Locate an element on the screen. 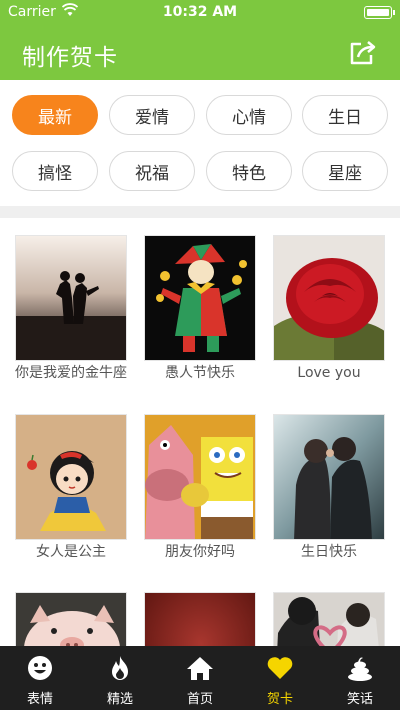 This screenshot has width=400, height=710. tab-label: 笑话 is located at coordinates (359, 699).